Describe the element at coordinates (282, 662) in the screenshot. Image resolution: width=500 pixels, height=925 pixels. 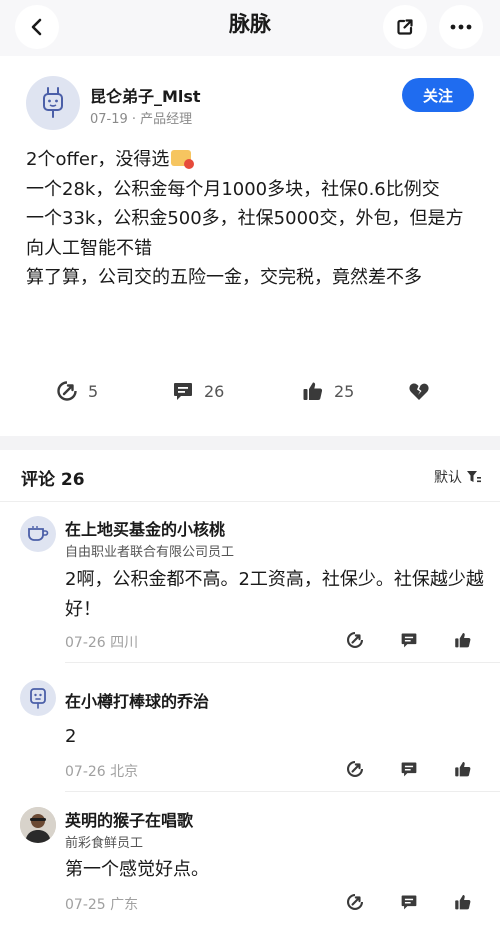
I see `comment-divider` at that location.